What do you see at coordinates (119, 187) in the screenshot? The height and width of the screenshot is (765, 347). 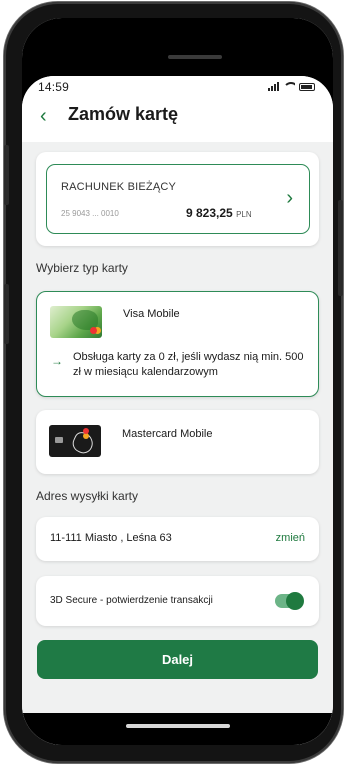 I see `account-name: RACHUNEK BIEŻĄCY` at bounding box center [119, 187].